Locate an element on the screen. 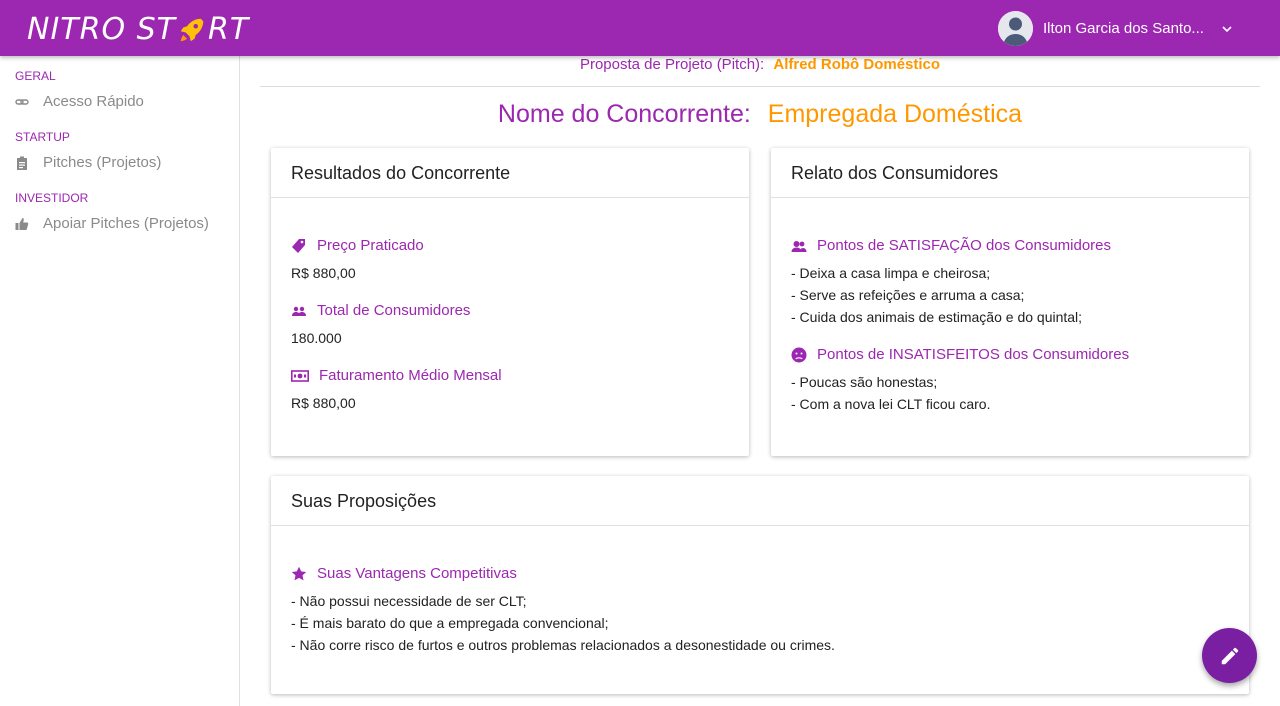 The image size is (1280, 706). competitor-value: Empregada Doméstica is located at coordinates (895, 114).